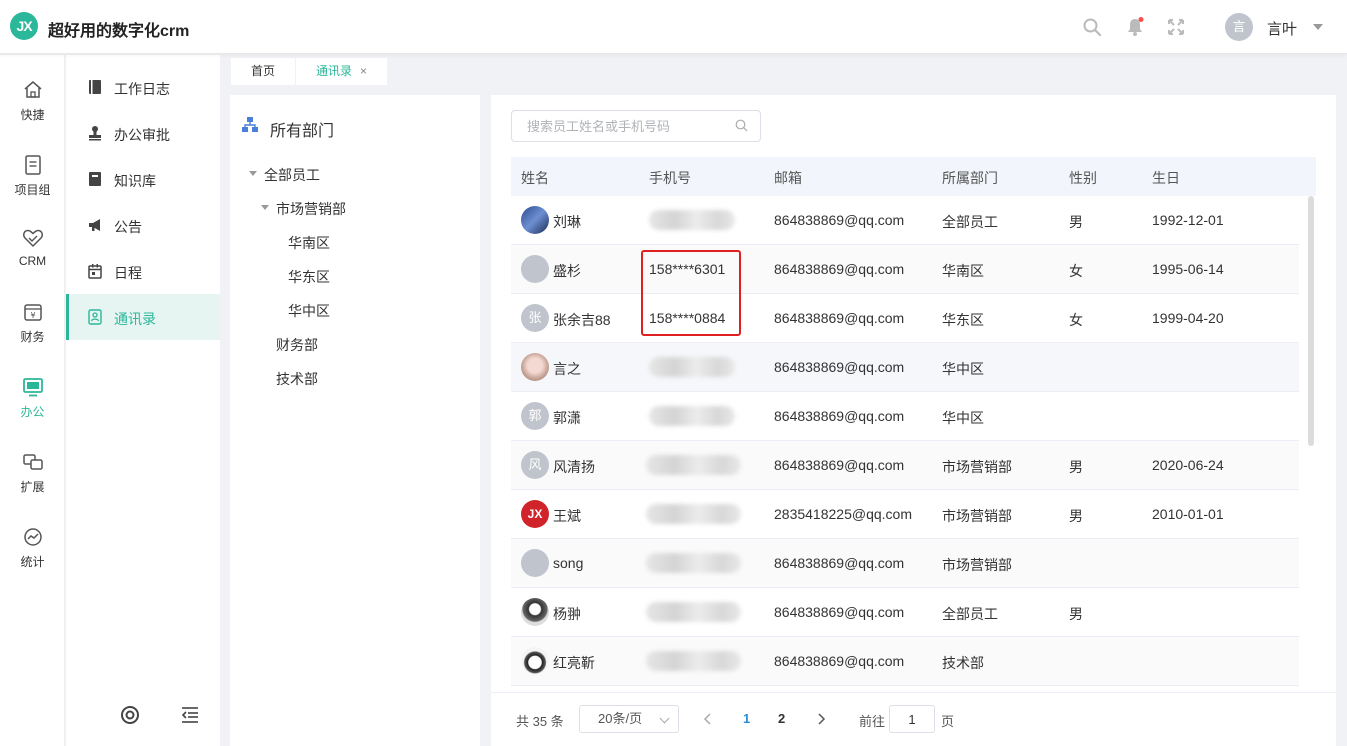 This screenshot has height=746, width=1347. Describe the element at coordinates (963, 418) in the screenshot. I see `cell-dept: 华中区` at that location.